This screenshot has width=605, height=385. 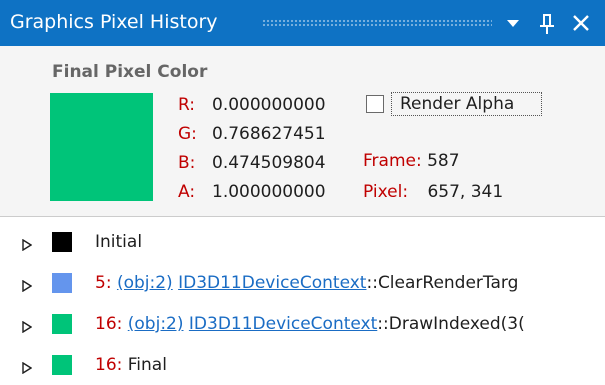 I want to click on history-row-initial: Initial, so click(x=302, y=242).